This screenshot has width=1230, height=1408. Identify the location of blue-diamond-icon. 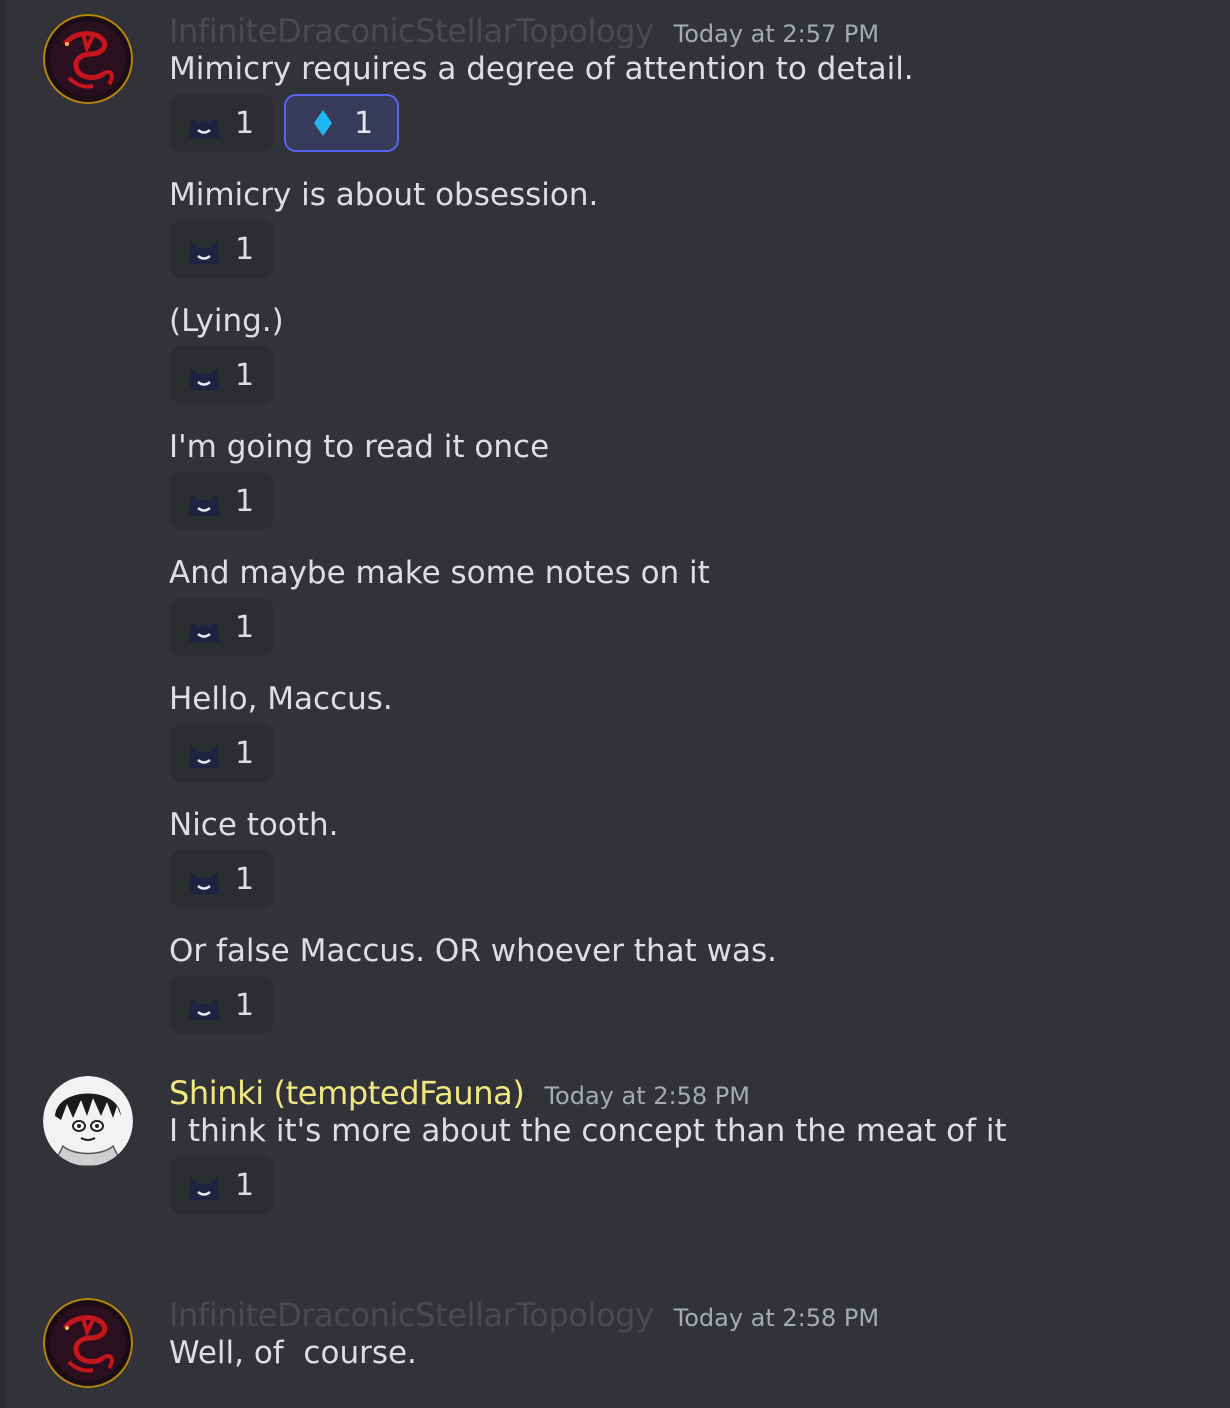
(323, 123).